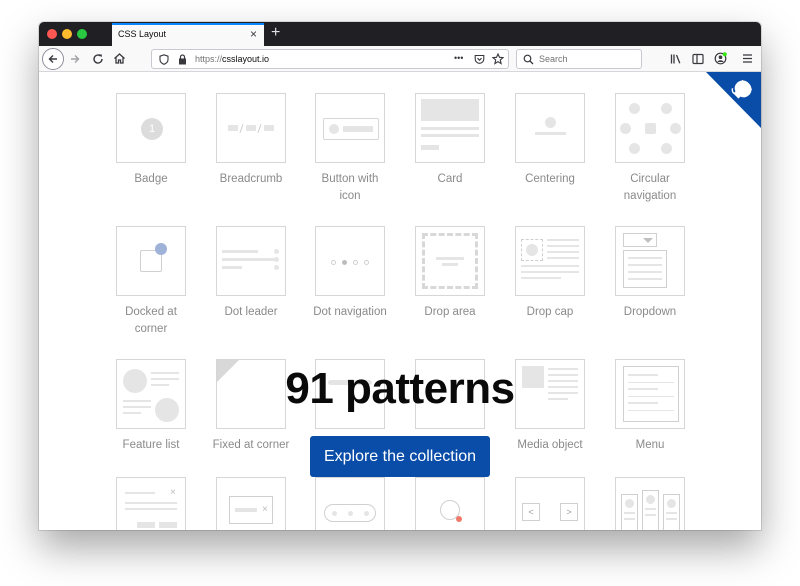 The image size is (800, 586). I want to click on hero-title: 91 patterns, so click(400, 388).